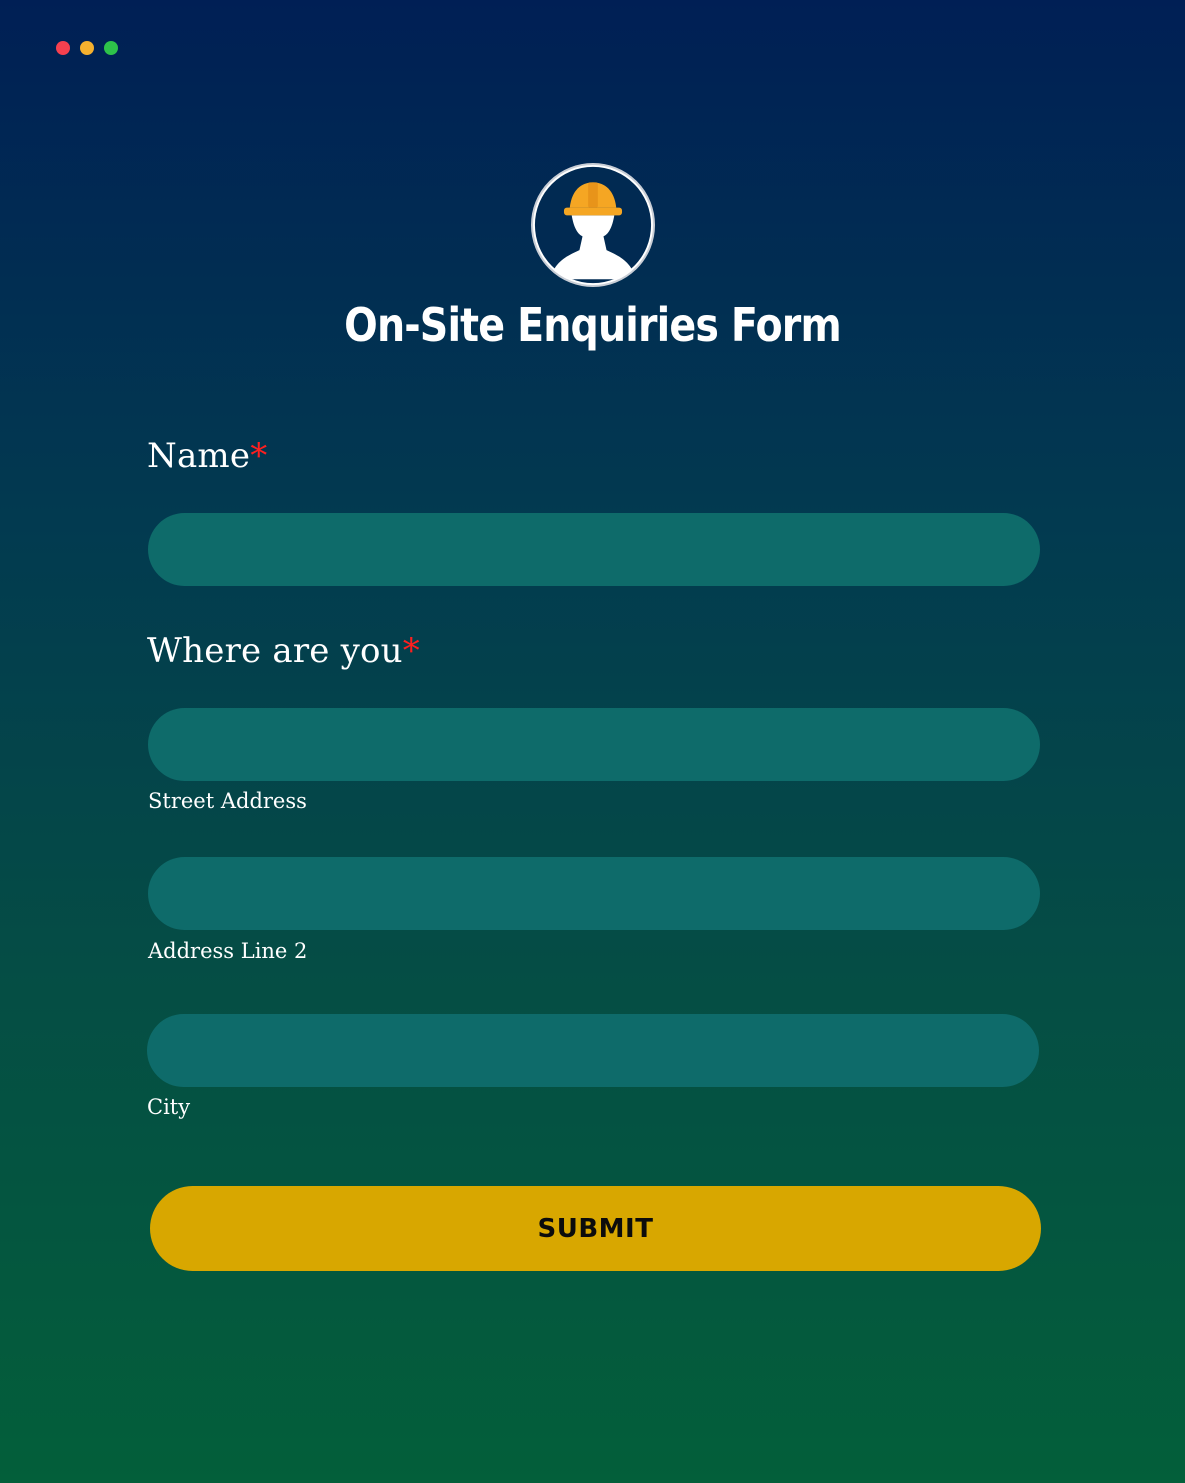  Describe the element at coordinates (595, 1228) in the screenshot. I see `submit-button: SUBMIT` at that location.